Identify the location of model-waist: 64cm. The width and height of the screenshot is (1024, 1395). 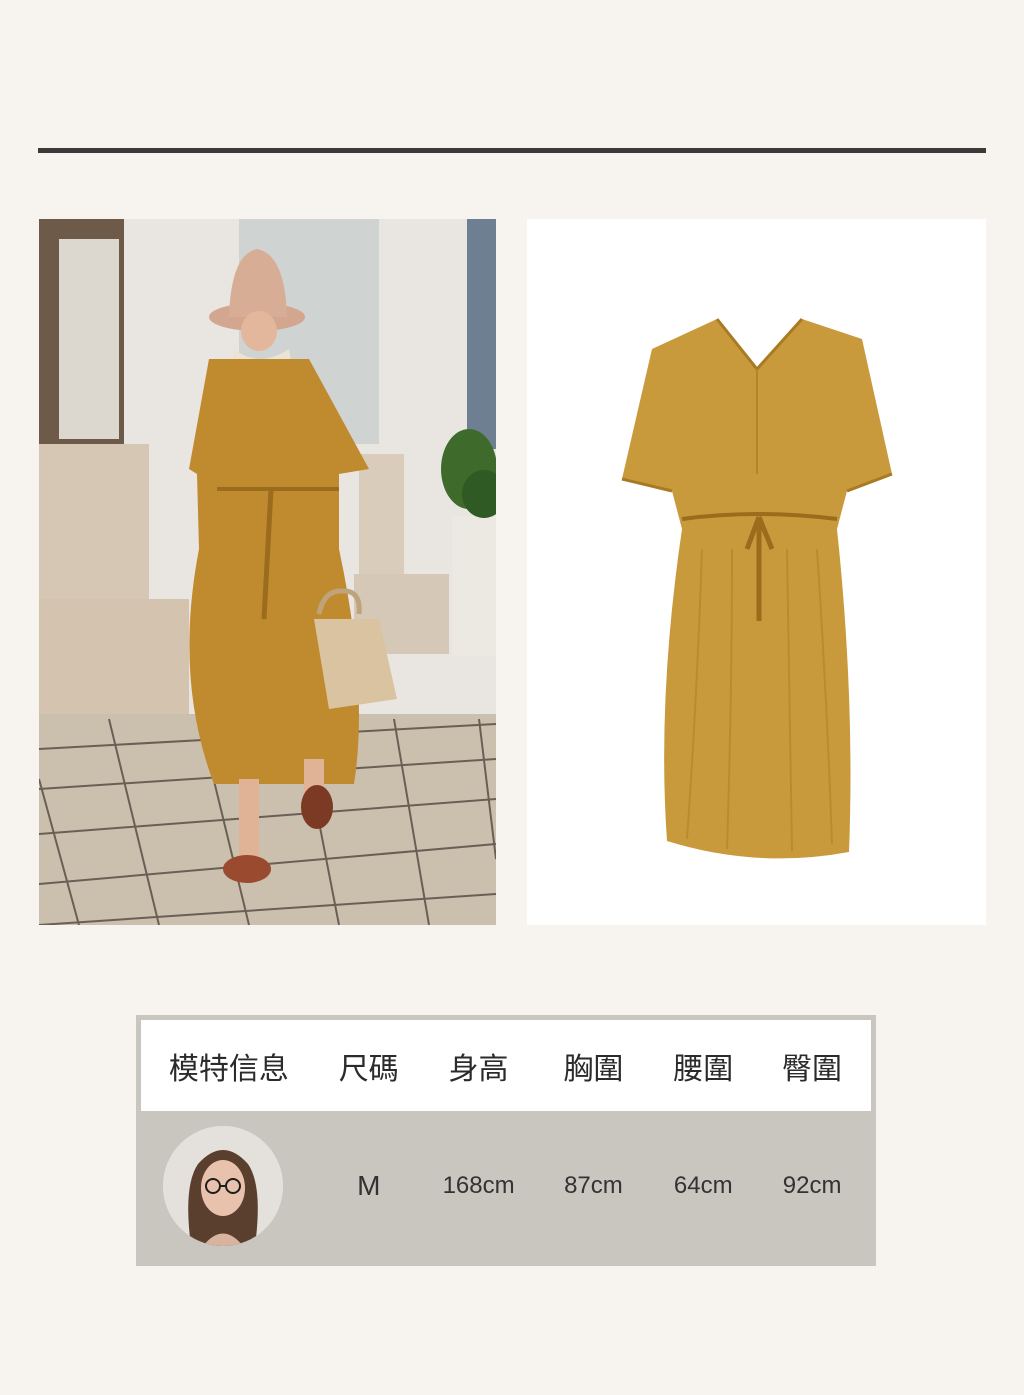
(703, 1185).